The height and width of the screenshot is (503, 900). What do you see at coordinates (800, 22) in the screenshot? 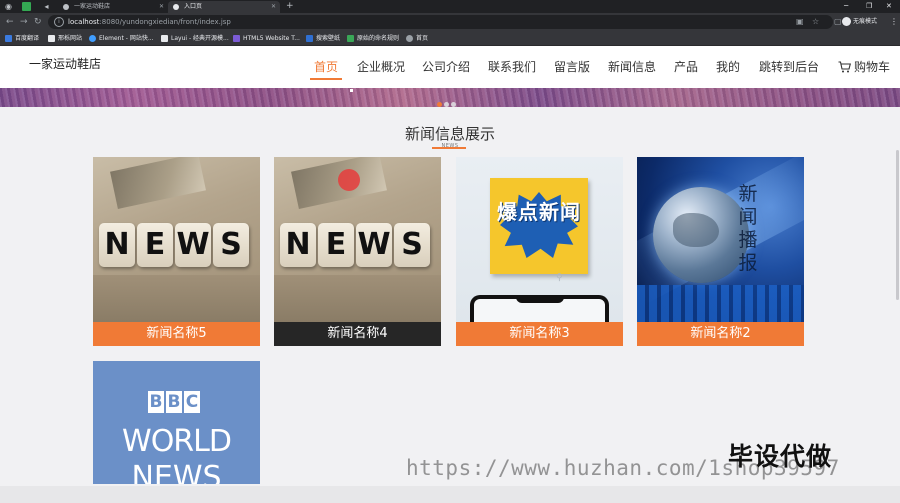
I see `translate-icon: ▣` at bounding box center [800, 22].